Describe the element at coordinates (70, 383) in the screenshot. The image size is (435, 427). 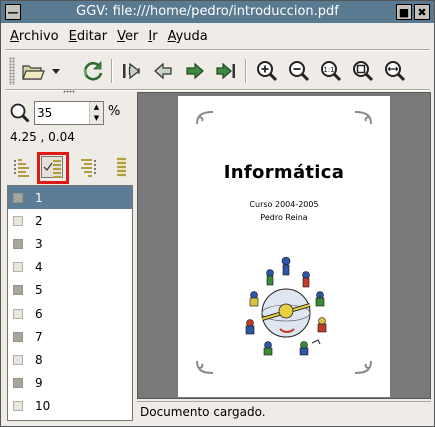
I see `list-item: 9` at that location.